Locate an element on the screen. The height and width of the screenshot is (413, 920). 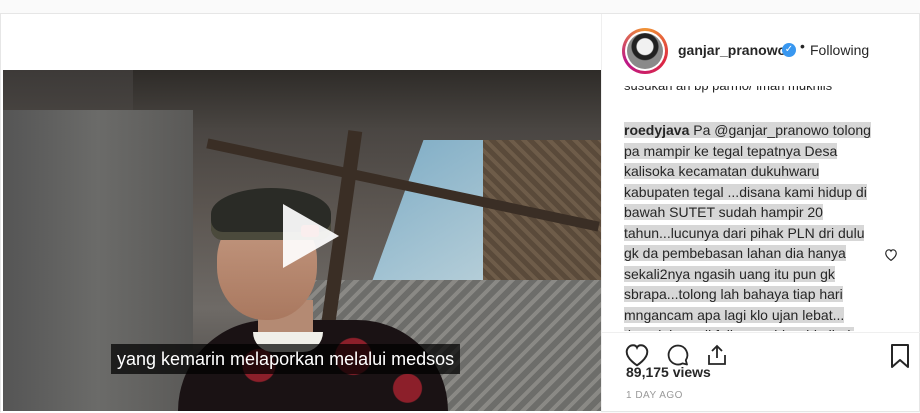
previous-comment-text: susukan an bp parmo/ iman mukhlis is located at coordinates (759, 91).